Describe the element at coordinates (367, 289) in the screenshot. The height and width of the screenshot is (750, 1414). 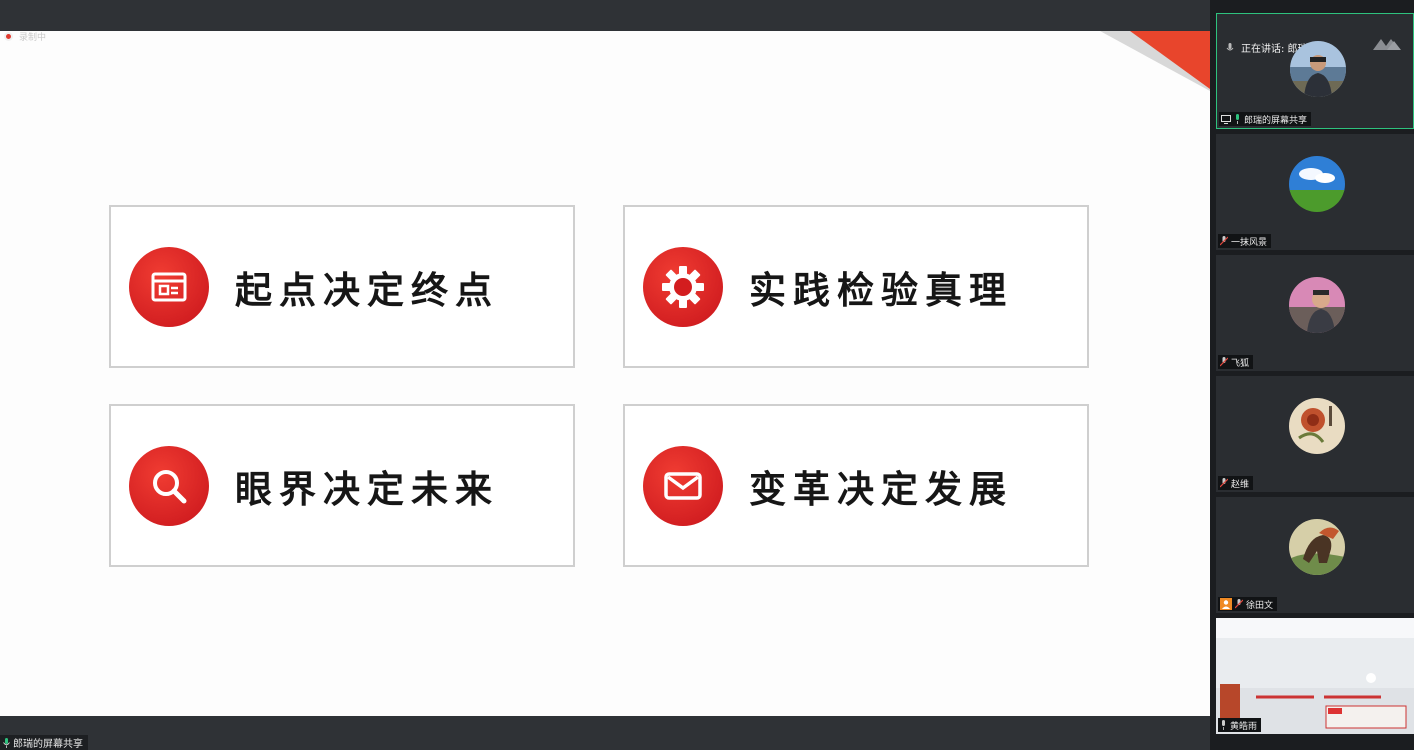
I see `card-label: 起点决定终点` at that location.